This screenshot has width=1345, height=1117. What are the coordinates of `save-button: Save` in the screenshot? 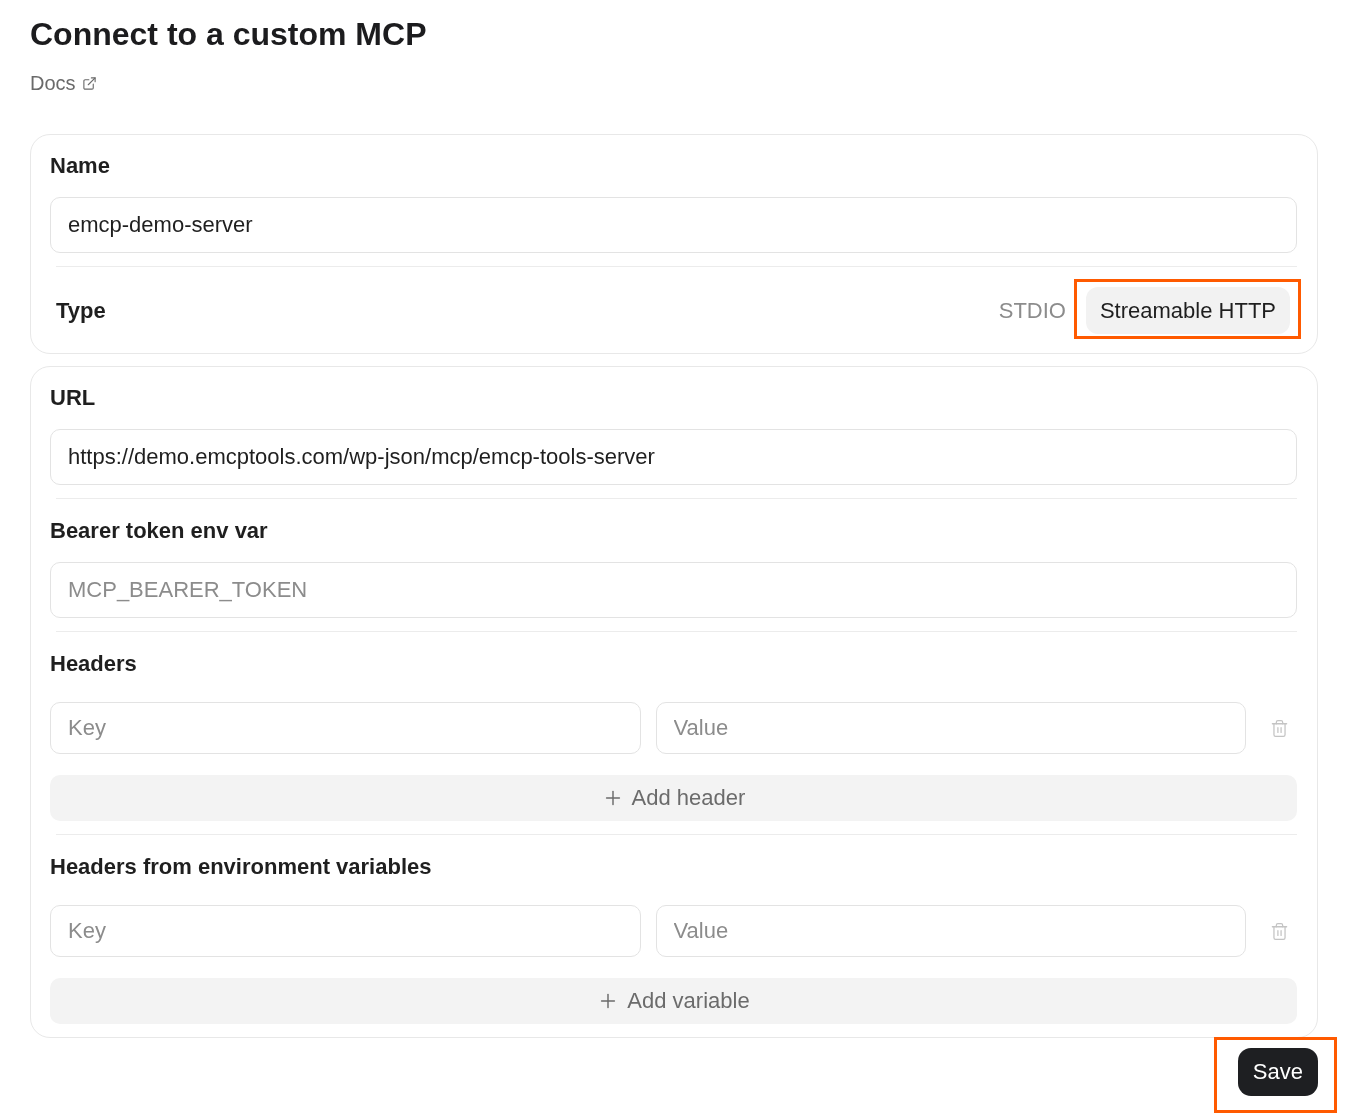 It's located at (1277, 1072).